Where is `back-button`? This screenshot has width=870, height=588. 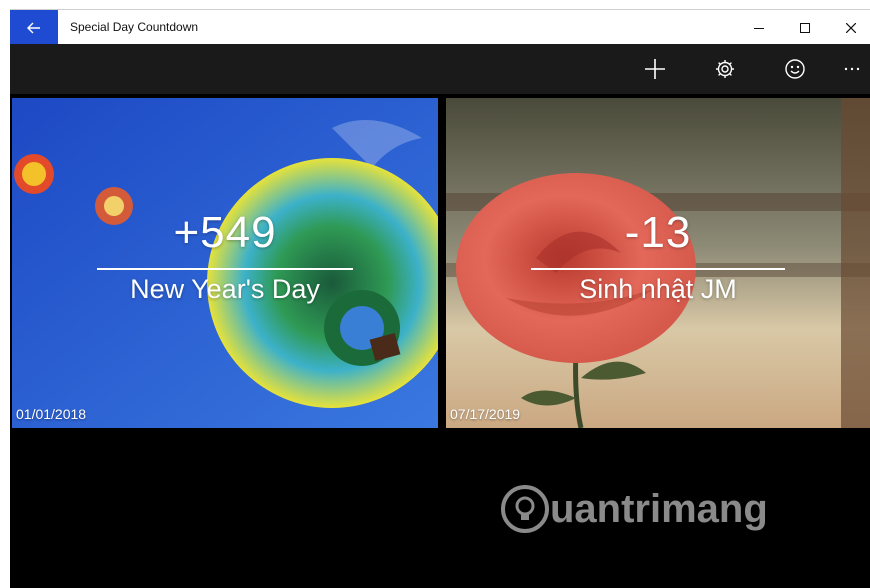 back-button is located at coordinates (34, 27).